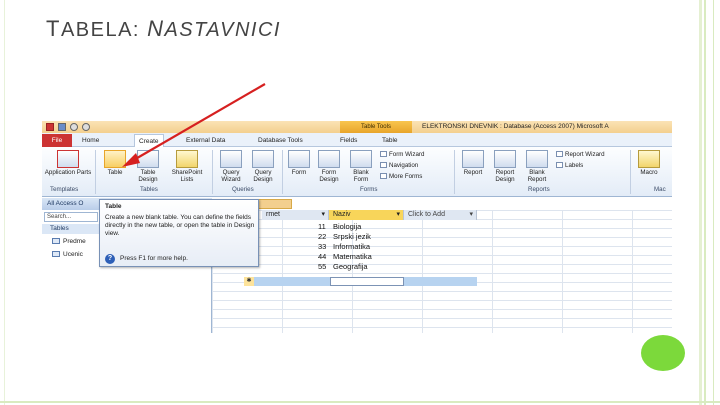  I want to click on blank-report-button: Blank Report, so click(537, 166).